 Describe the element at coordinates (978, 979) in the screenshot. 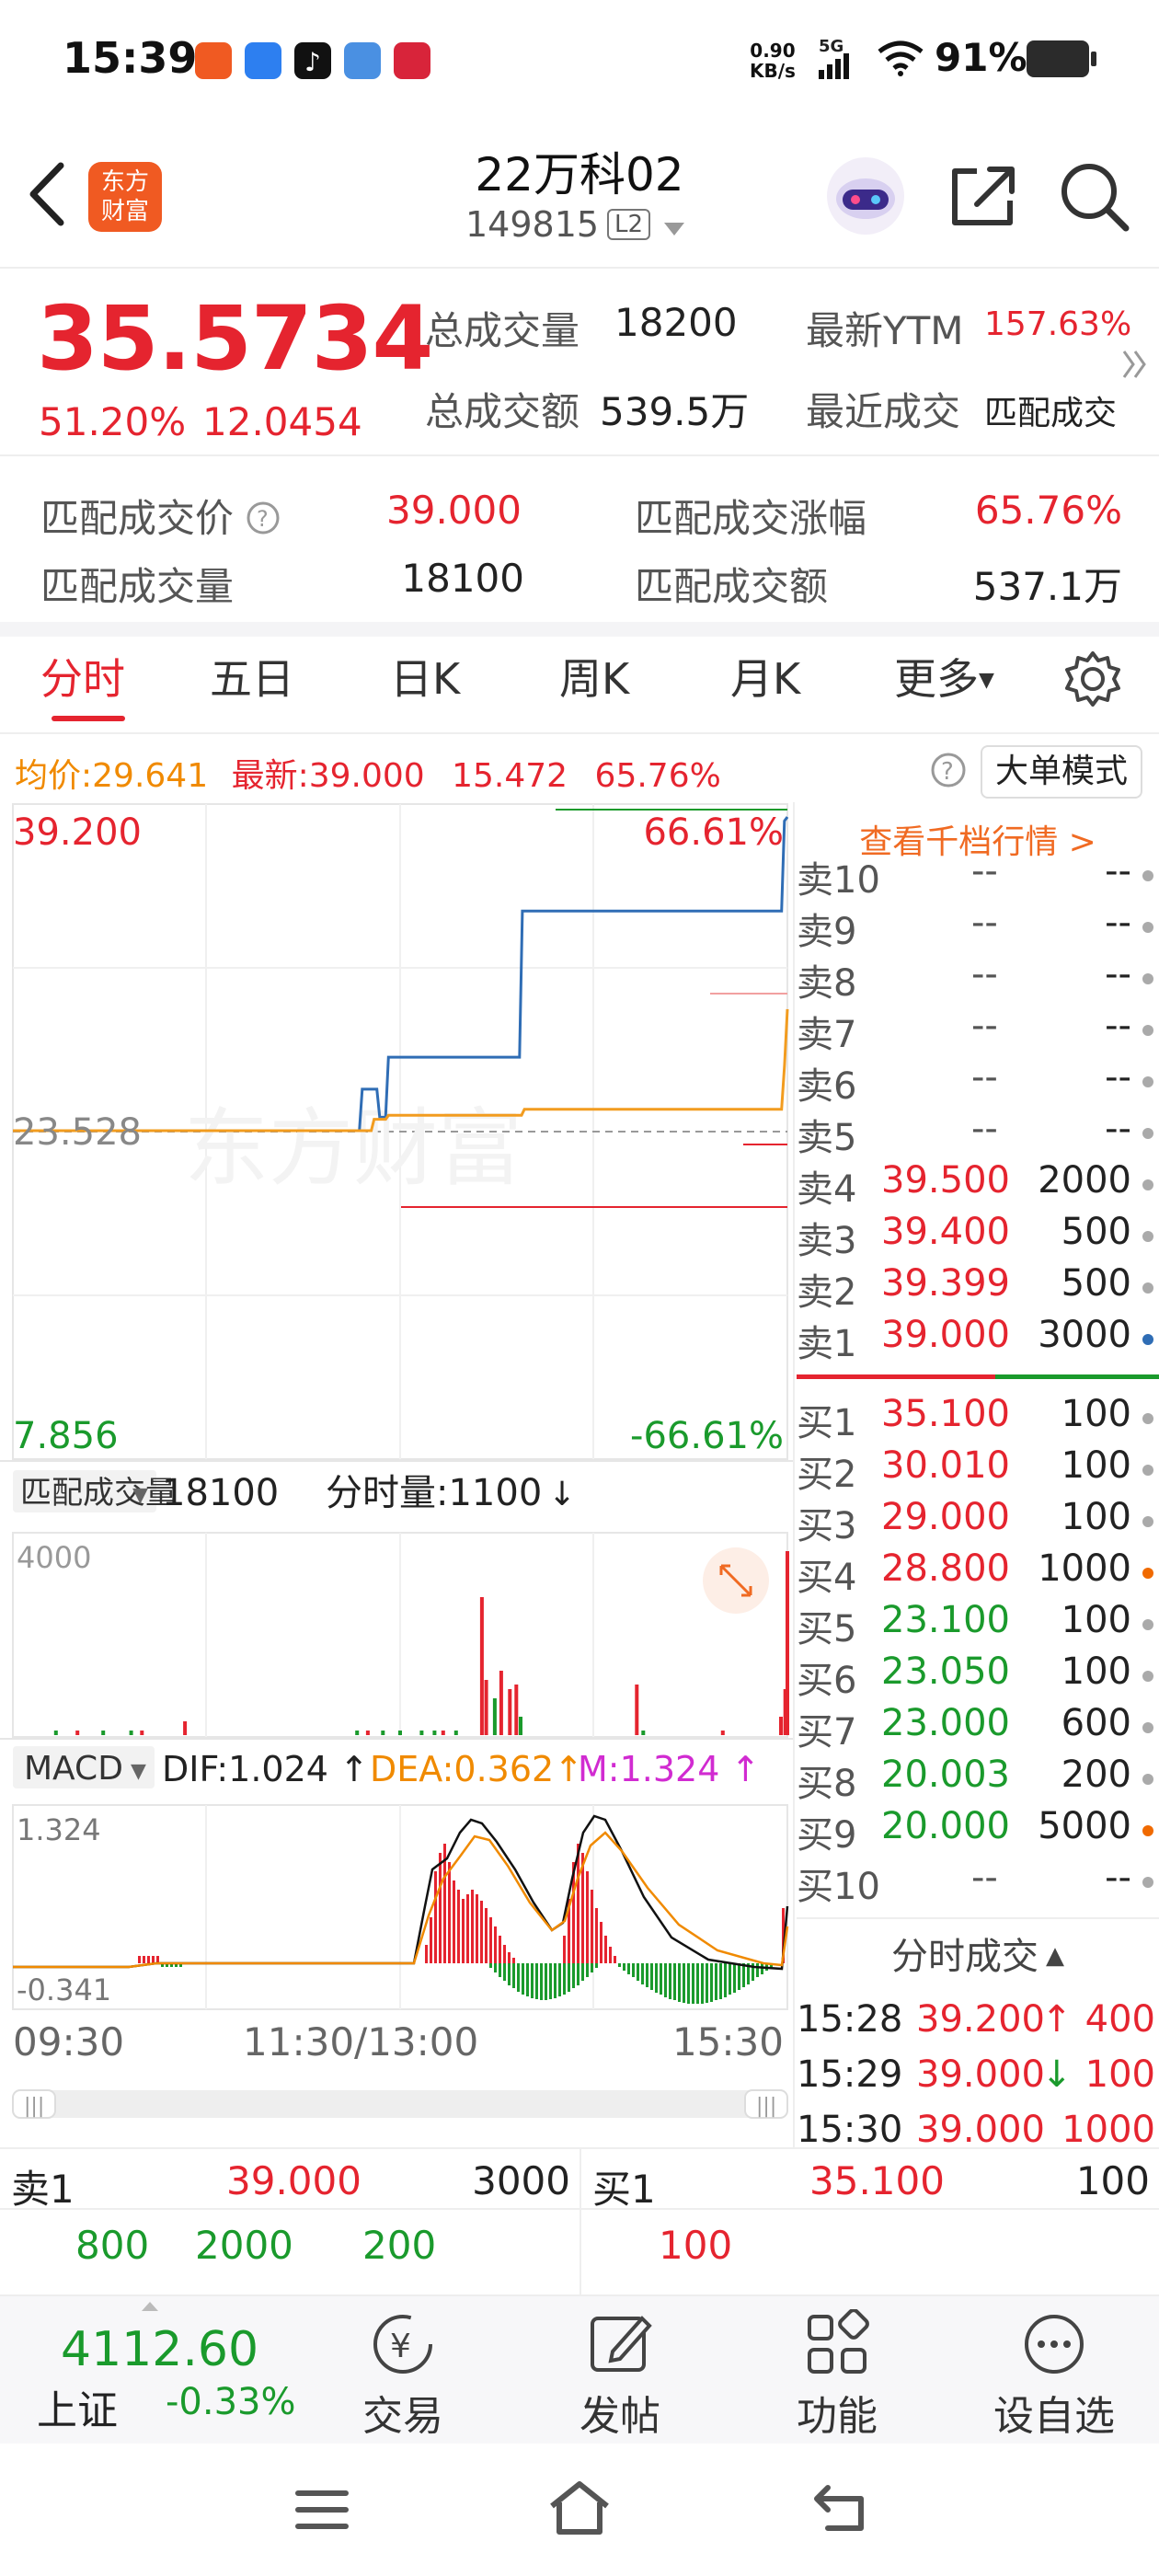

I see `ask-row: 卖8 -- --` at that location.